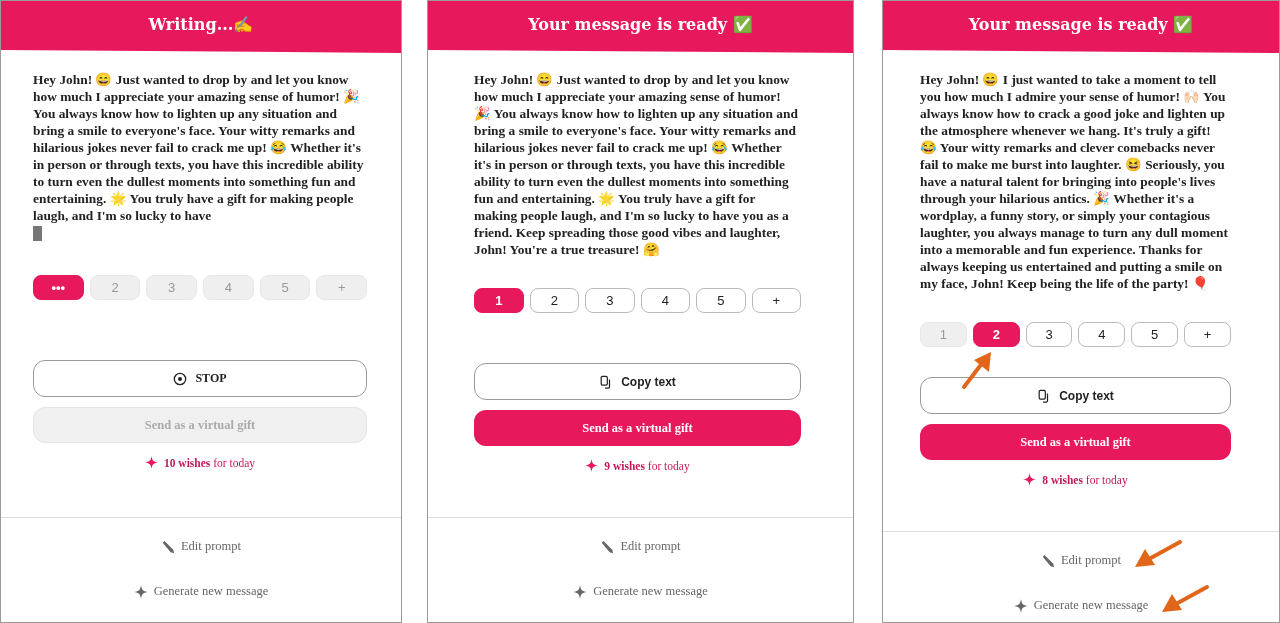  I want to click on screen-title: Writing...✍, so click(201, 24).